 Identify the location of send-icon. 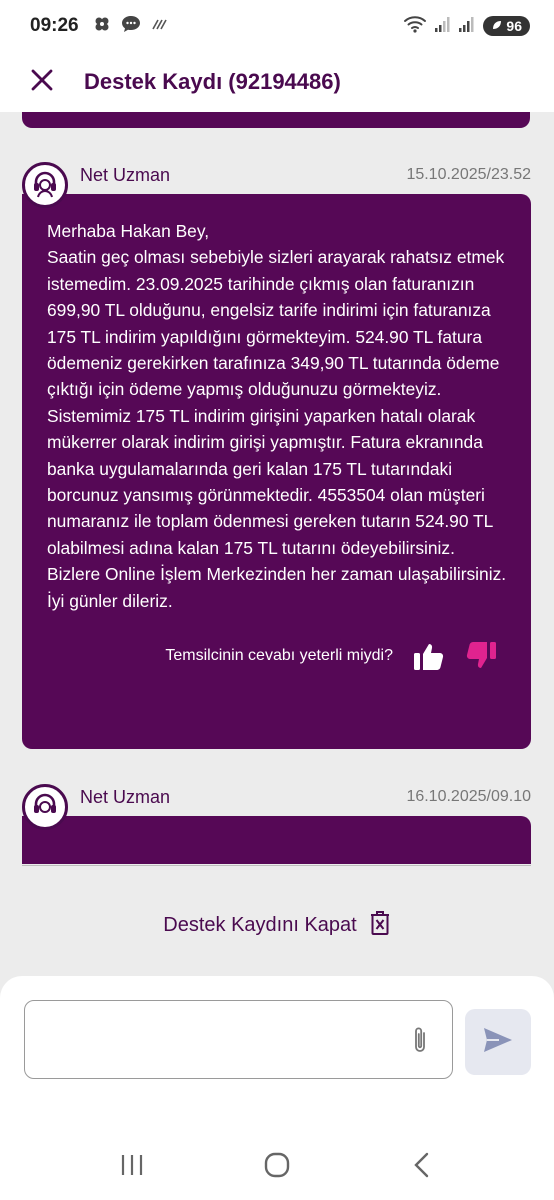
(498, 1042).